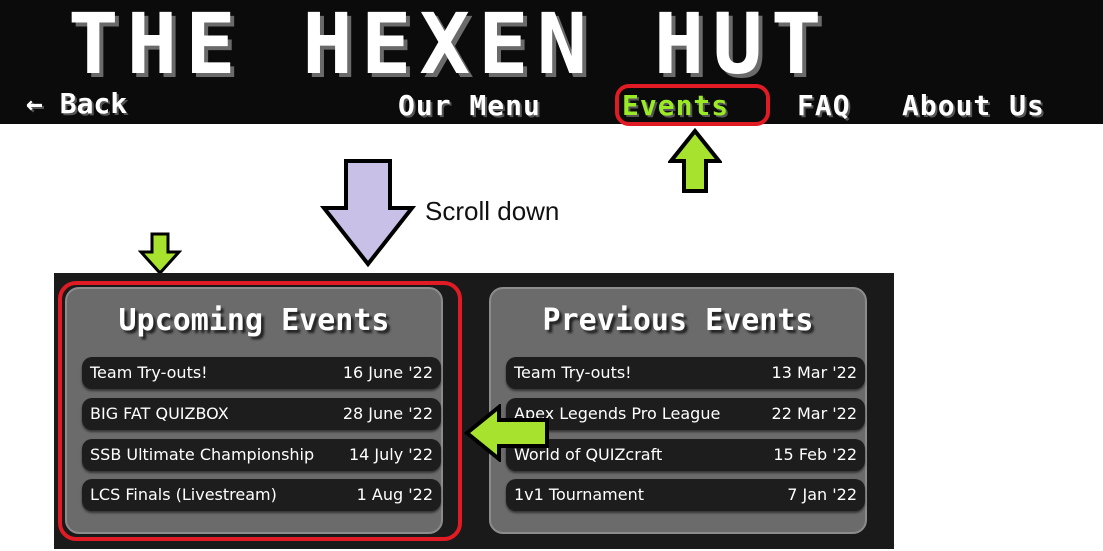  Describe the element at coordinates (159, 413) in the screenshot. I see `event-name: BIG FAT QUIZBOX` at that location.